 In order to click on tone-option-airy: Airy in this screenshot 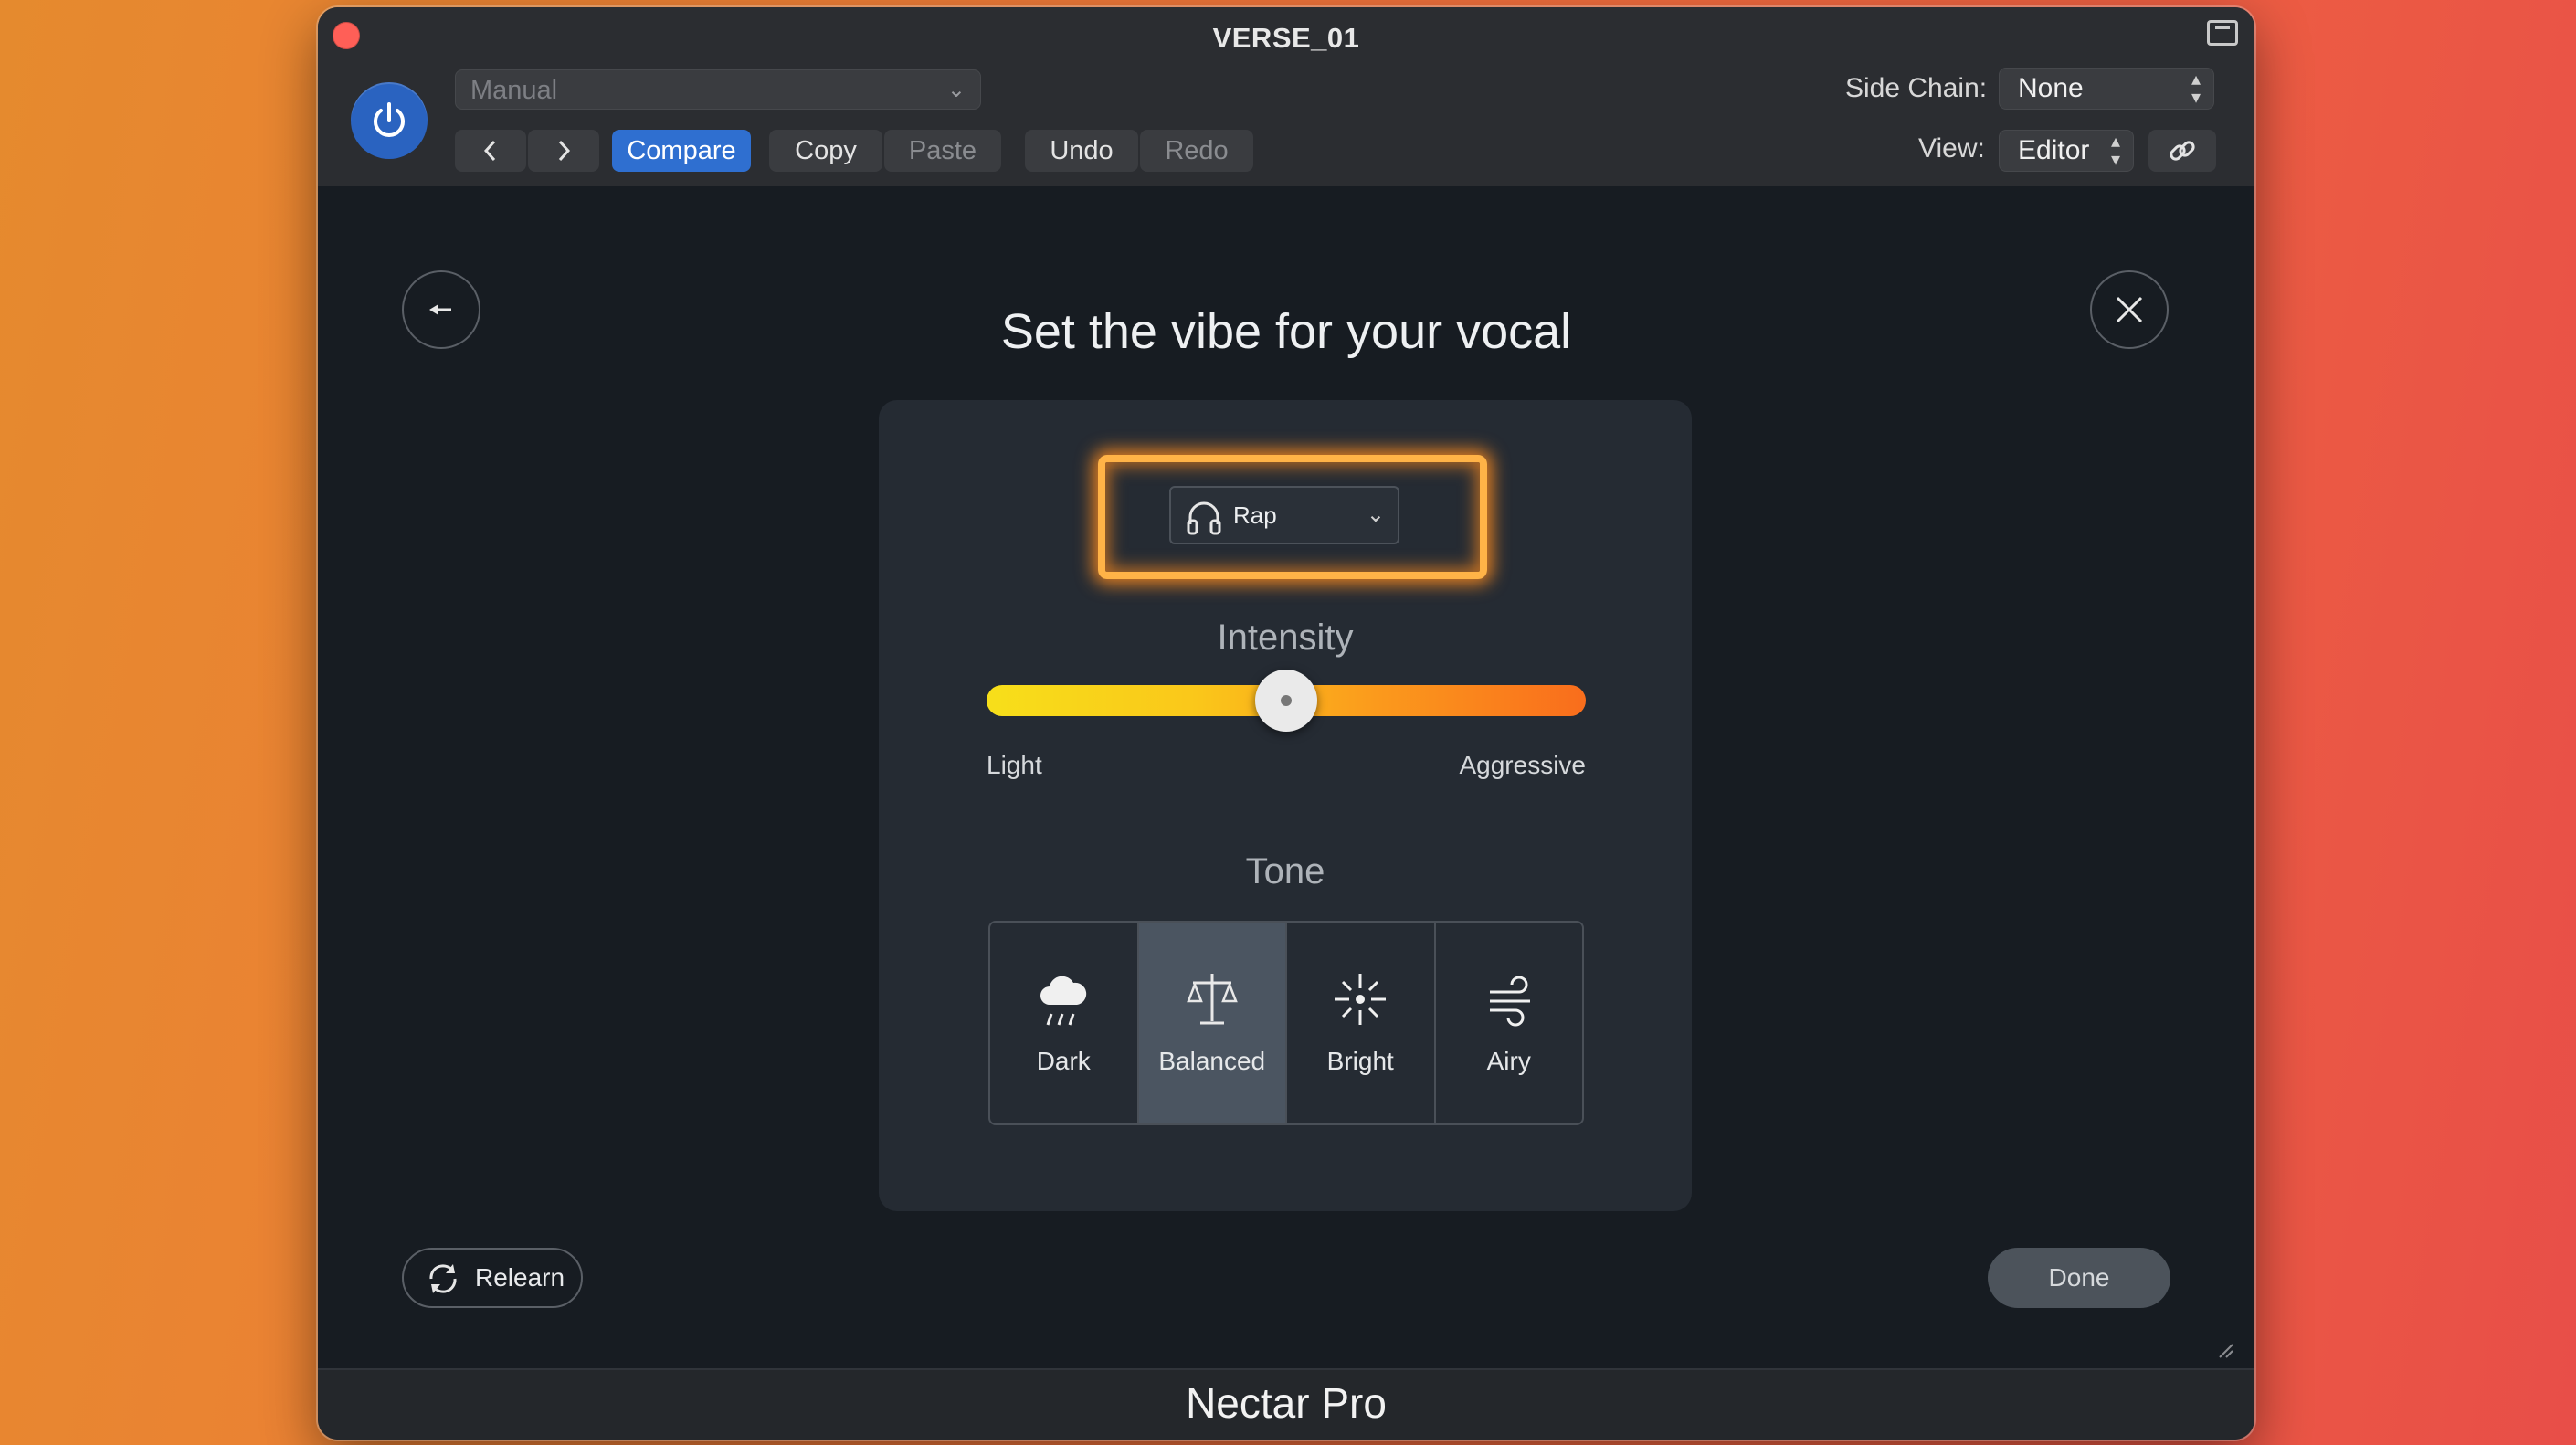, I will do `click(1509, 1023)`.